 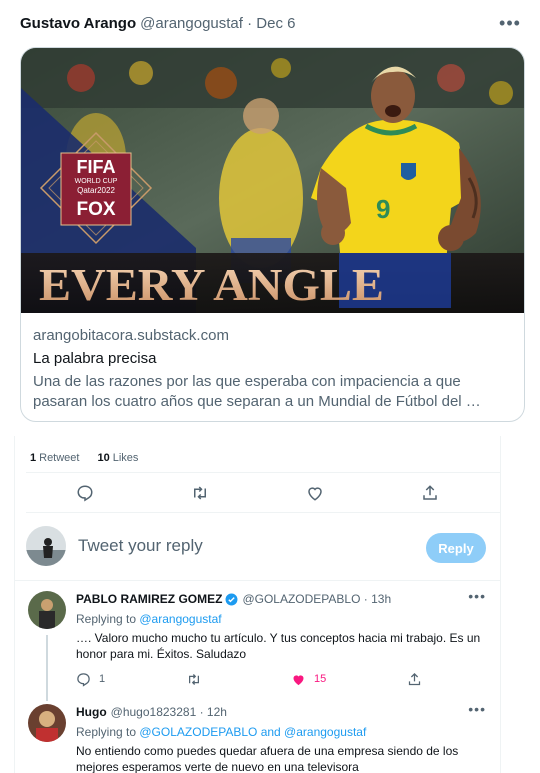 I want to click on reply-share-action, so click(x=414, y=679).